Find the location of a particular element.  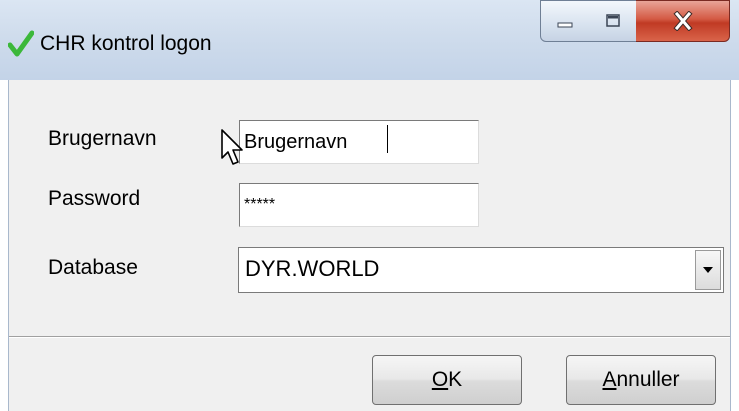

minimize-icon is located at coordinates (565, 25).